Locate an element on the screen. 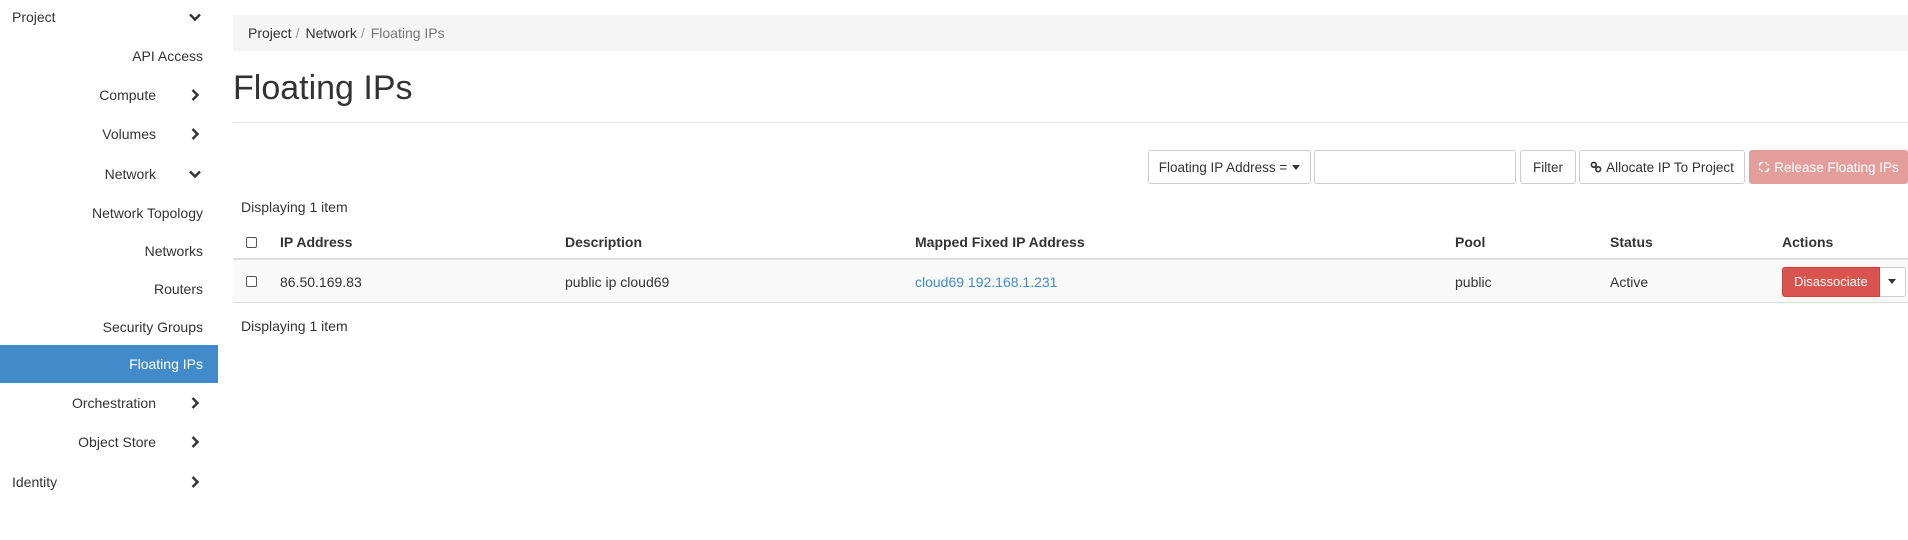  mapped-ip-link: cloud69 192.168.1.231 is located at coordinates (986, 282).